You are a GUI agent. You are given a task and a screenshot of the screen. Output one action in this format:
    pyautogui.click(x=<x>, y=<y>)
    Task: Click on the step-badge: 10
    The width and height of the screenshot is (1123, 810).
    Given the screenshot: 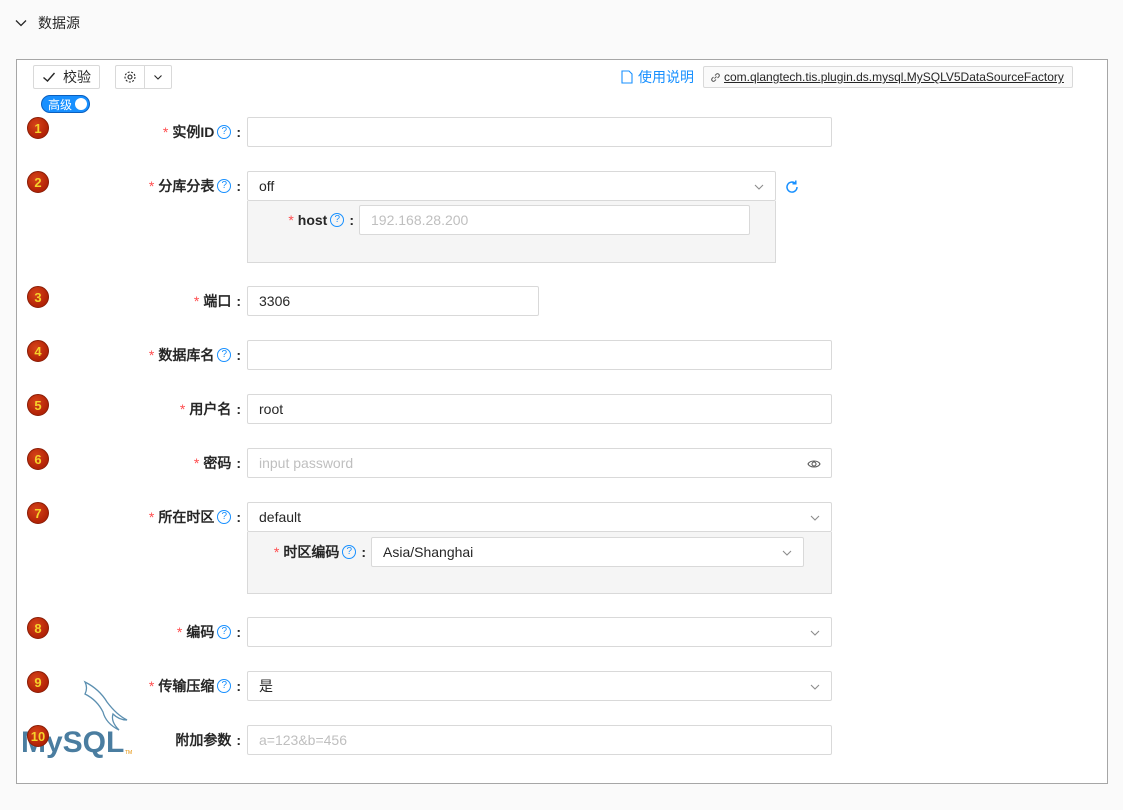 What is the action you would take?
    pyautogui.click(x=38, y=736)
    